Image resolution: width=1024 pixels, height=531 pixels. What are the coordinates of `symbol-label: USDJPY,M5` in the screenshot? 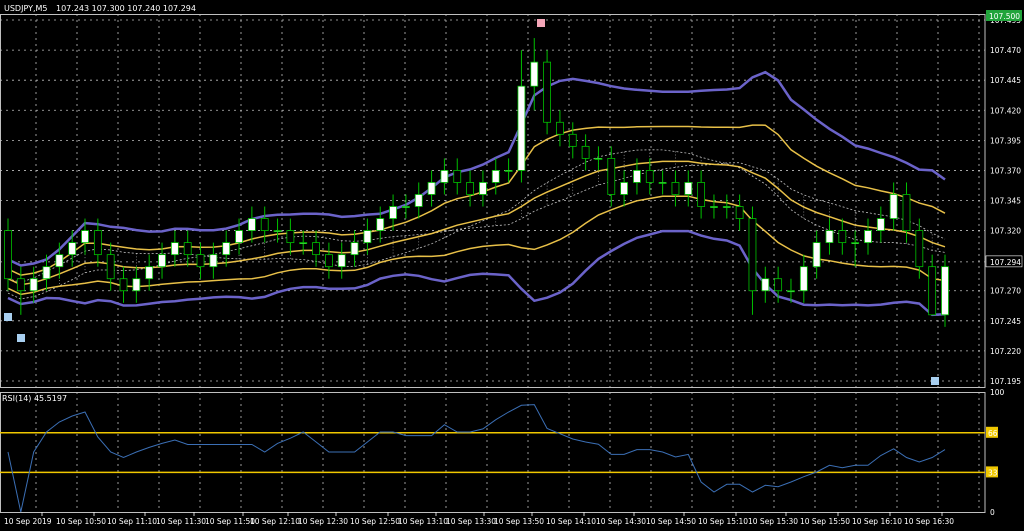 It's located at (26, 8).